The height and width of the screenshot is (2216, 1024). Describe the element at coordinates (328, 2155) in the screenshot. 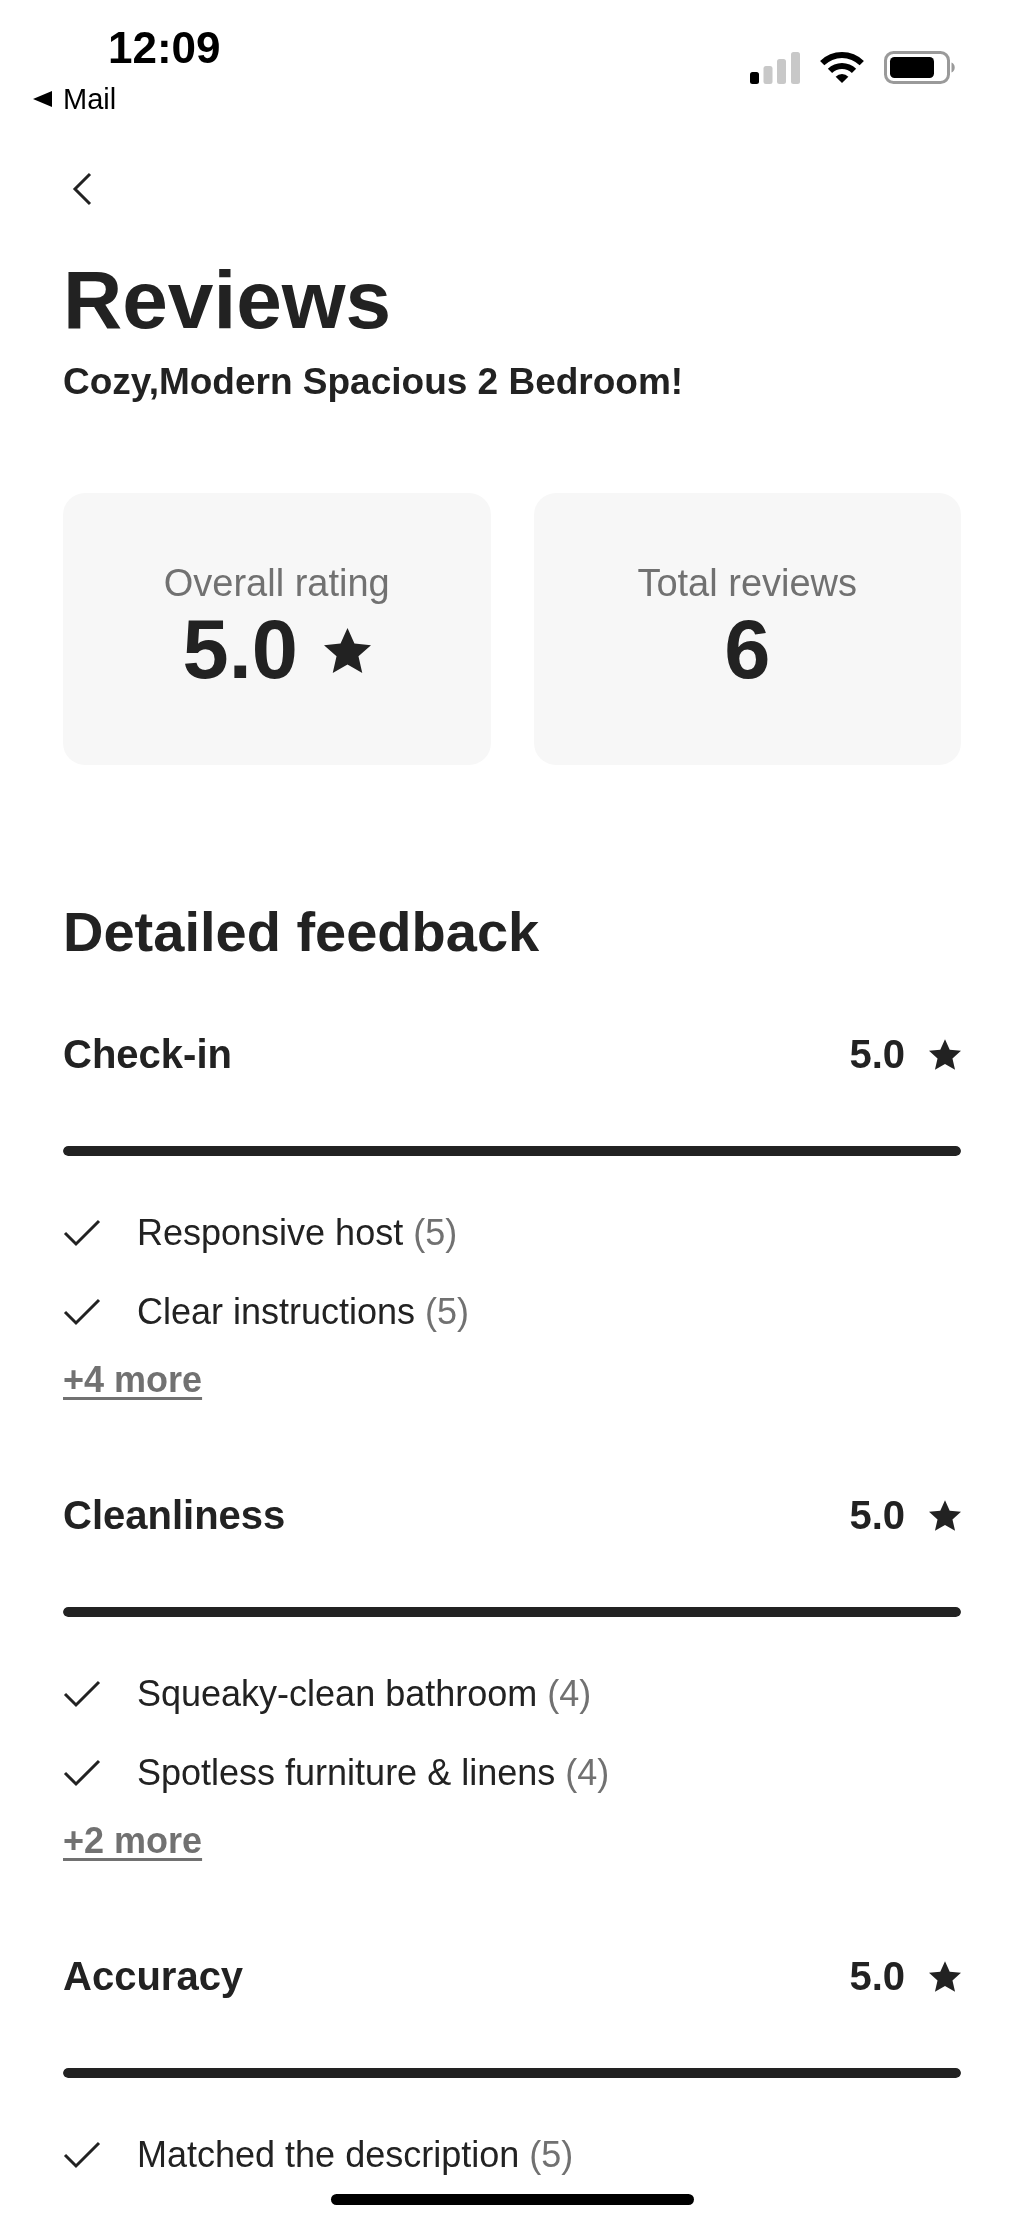

I see `highlight-label: Matched the description` at that location.